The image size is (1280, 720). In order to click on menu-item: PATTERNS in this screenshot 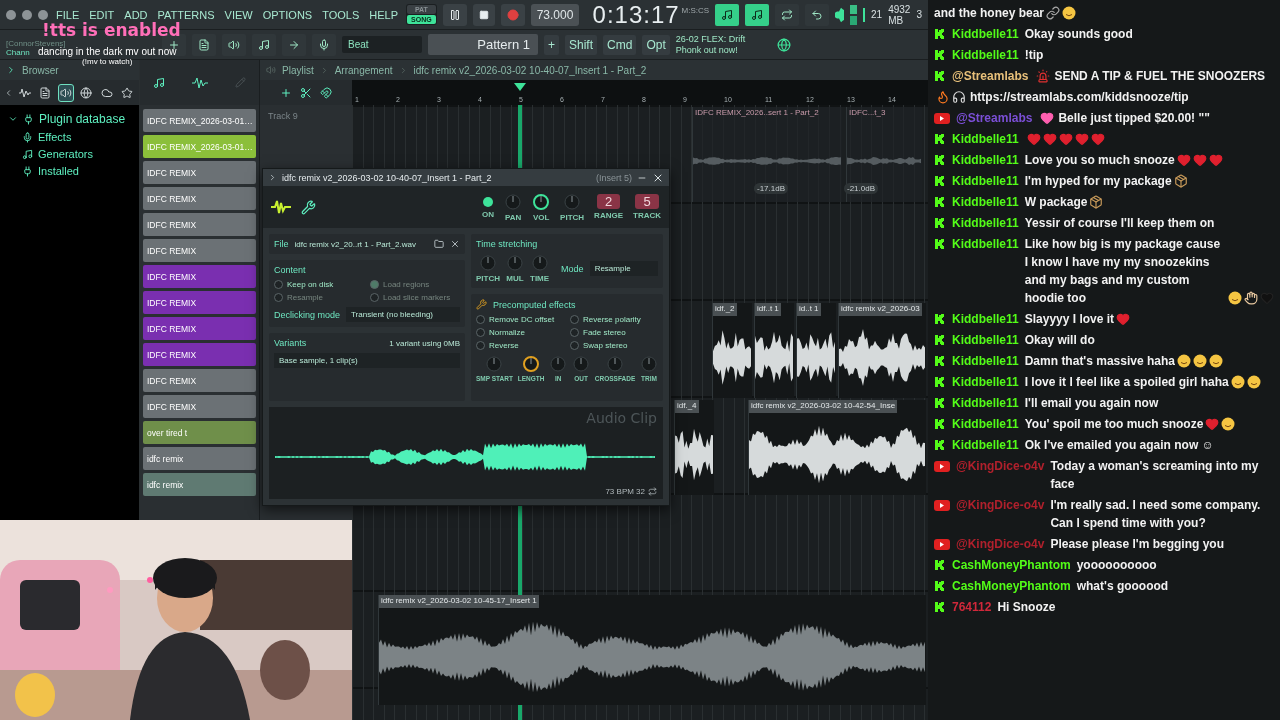, I will do `click(186, 14)`.